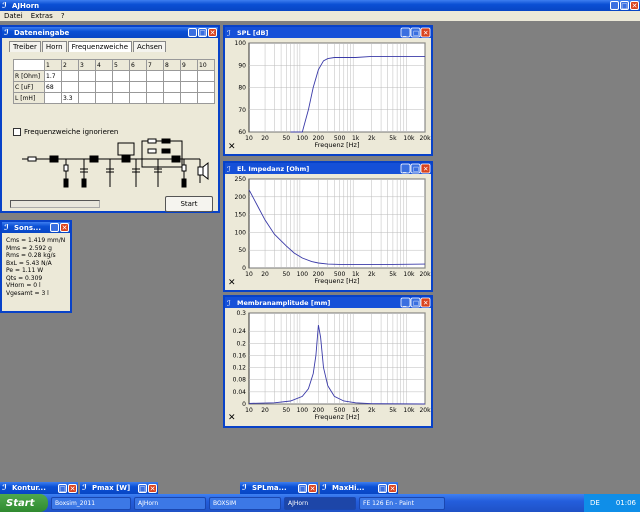 The image size is (640, 512). What do you see at coordinates (241, 343) in the screenshot?
I see `y-tick-label: 0.2` at bounding box center [241, 343].